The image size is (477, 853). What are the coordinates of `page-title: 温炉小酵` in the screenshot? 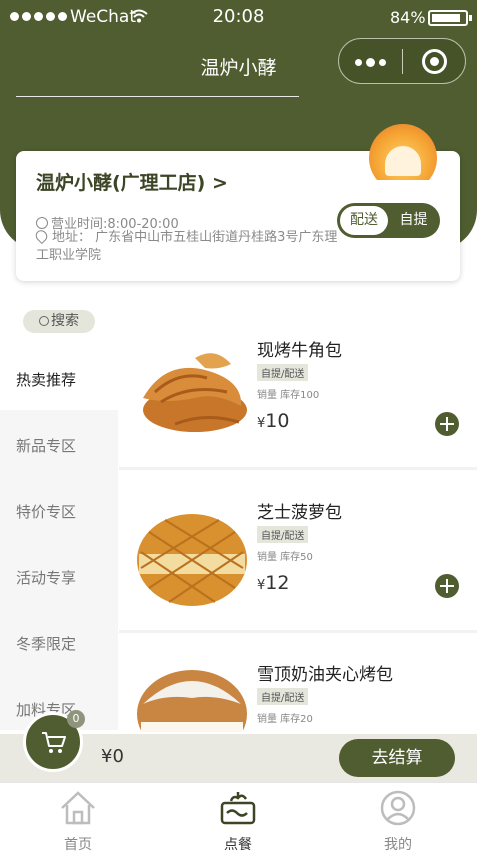 It's located at (238, 68).